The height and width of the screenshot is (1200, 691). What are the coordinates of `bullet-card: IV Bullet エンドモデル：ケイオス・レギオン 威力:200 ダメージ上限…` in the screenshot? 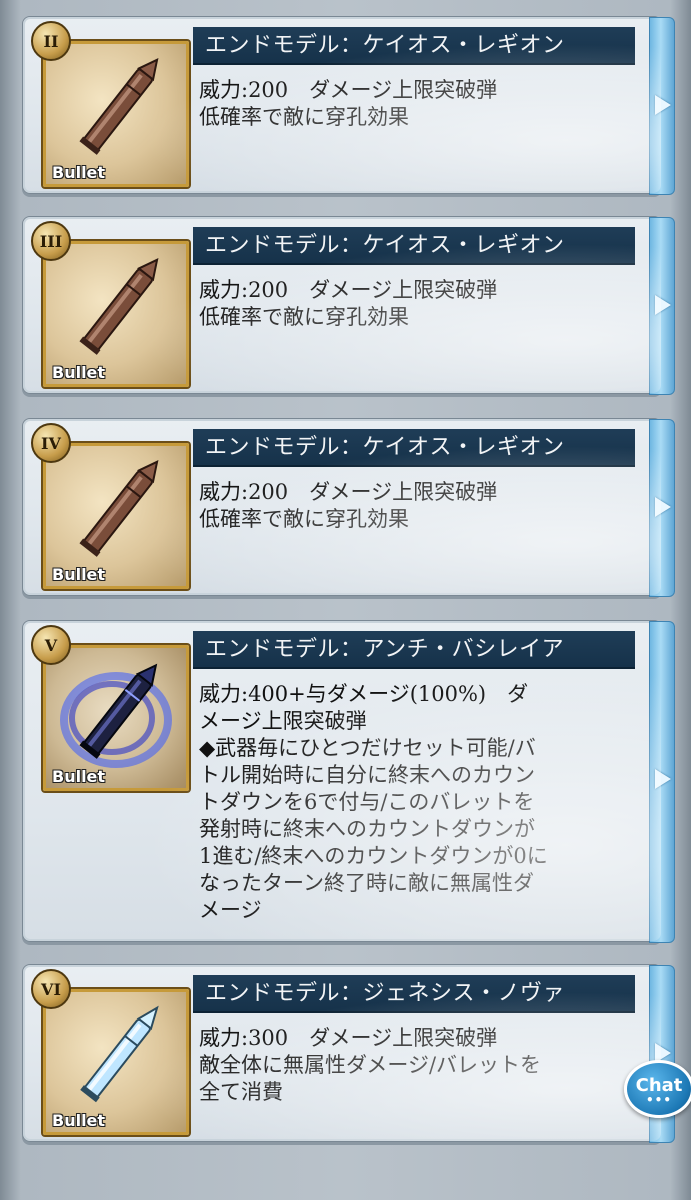 It's located at (348, 507).